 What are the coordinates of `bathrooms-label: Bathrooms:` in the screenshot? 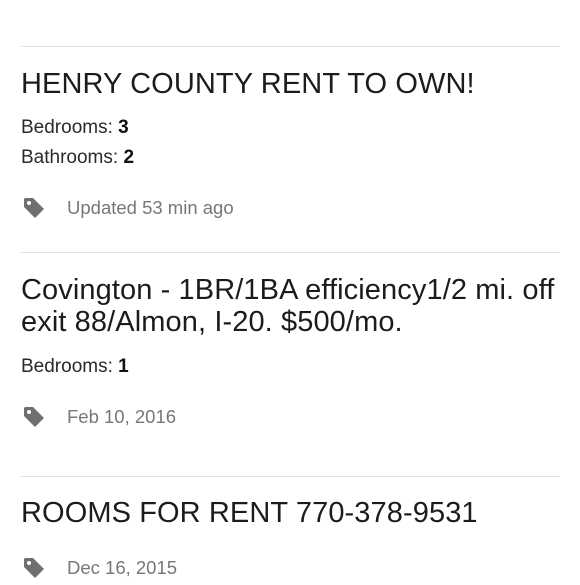 It's located at (70, 157).